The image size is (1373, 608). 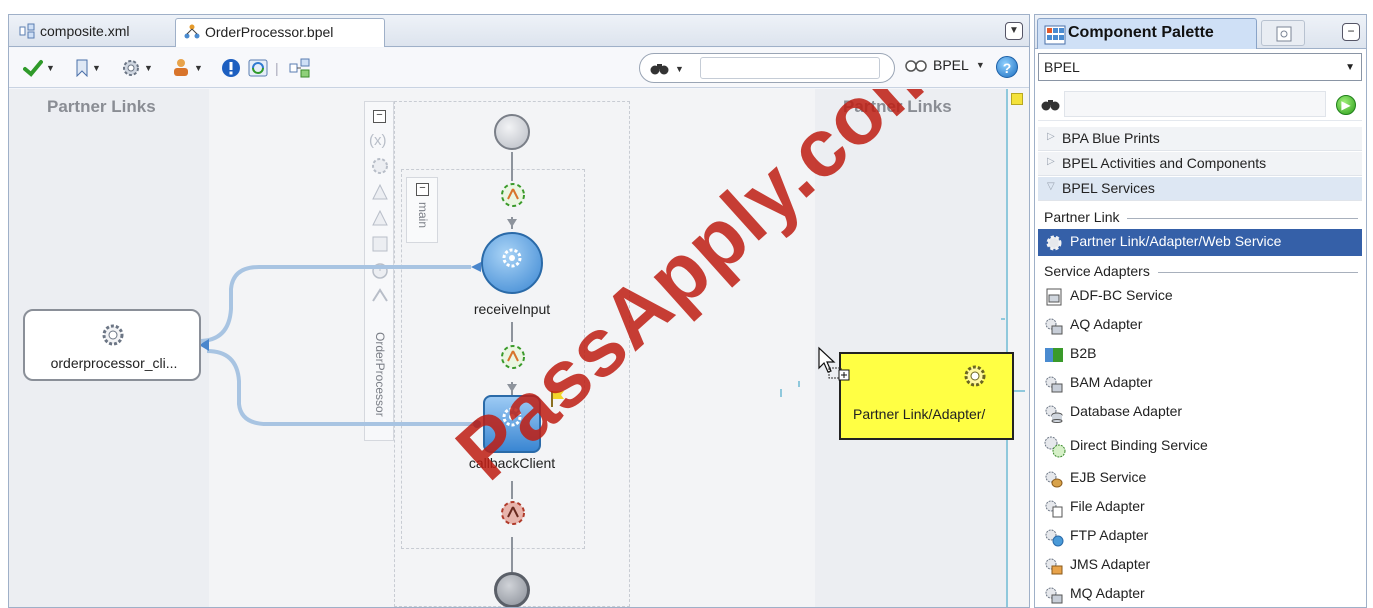 I want to click on binoculars-icon, so click(x=1050, y=105).